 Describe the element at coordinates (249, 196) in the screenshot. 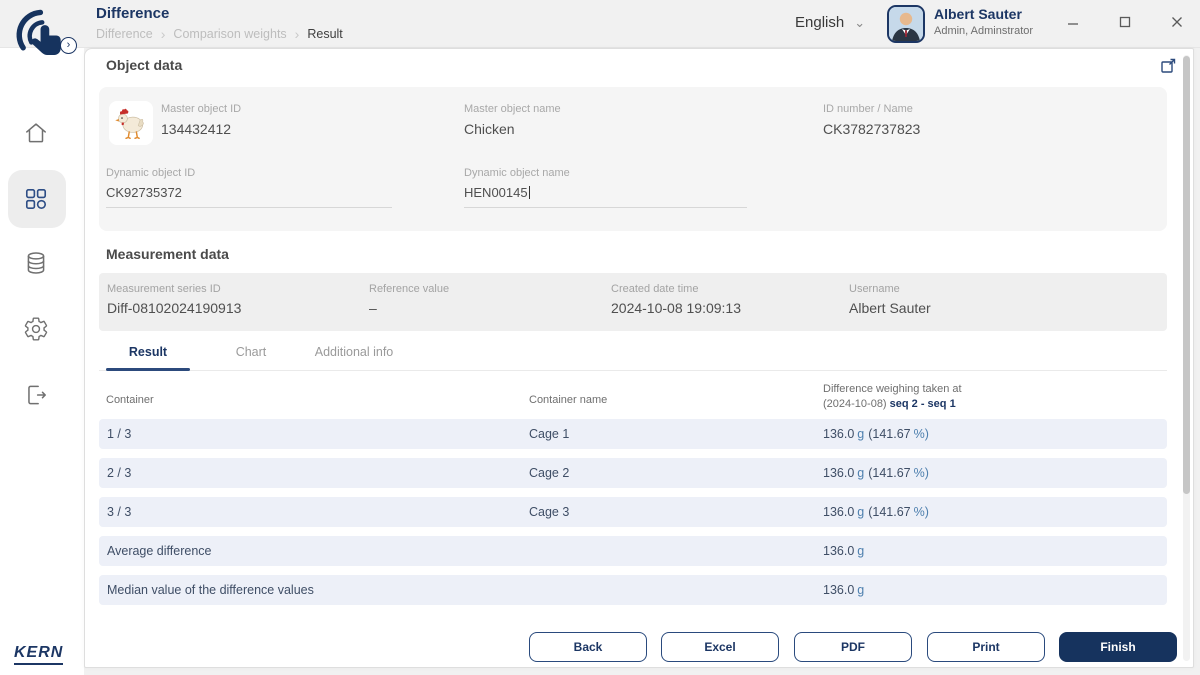

I see `dynamic-object-id-input: CK92735372` at that location.